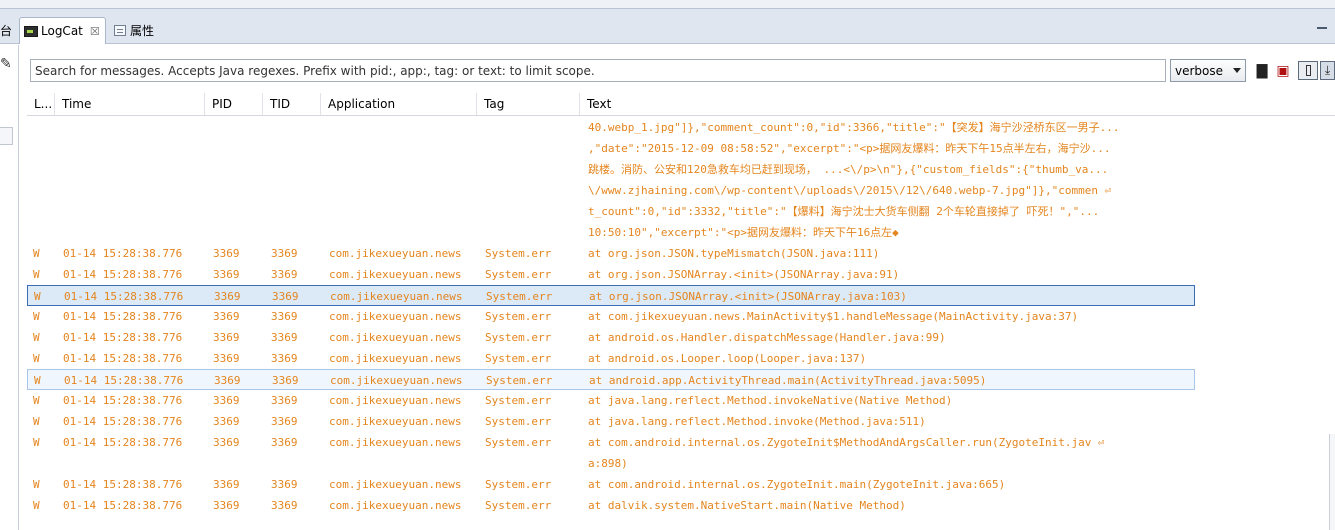  Describe the element at coordinates (1327, 70) in the screenshot. I see `scroll-lock-icon: ⤓` at that location.